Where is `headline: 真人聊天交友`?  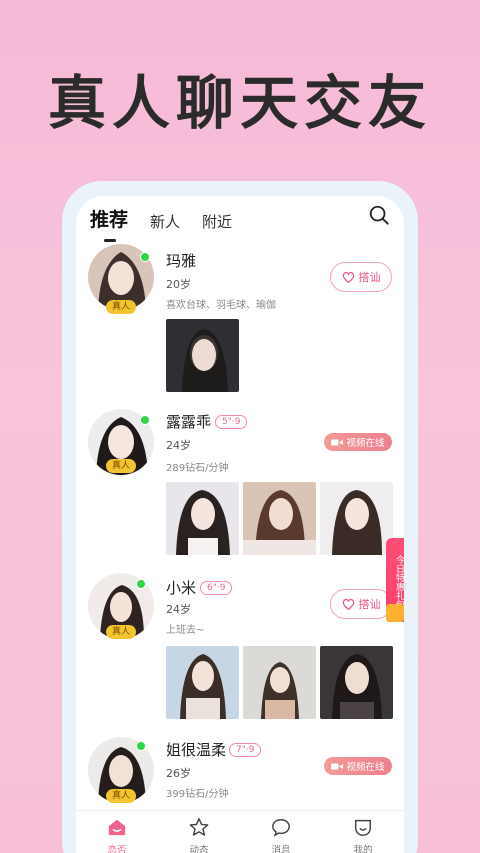
headline: 真人聊天交友 is located at coordinates (239, 103).